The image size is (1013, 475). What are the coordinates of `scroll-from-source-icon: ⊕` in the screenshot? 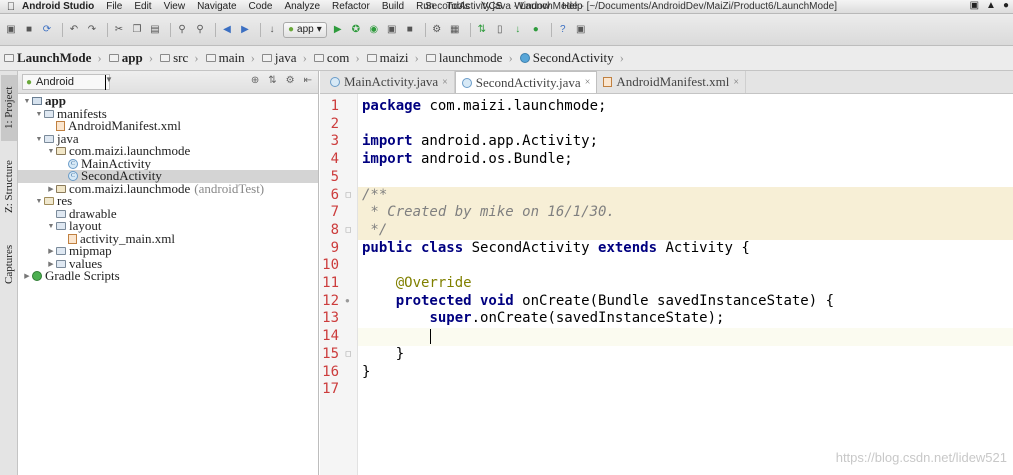 It's located at (255, 80).